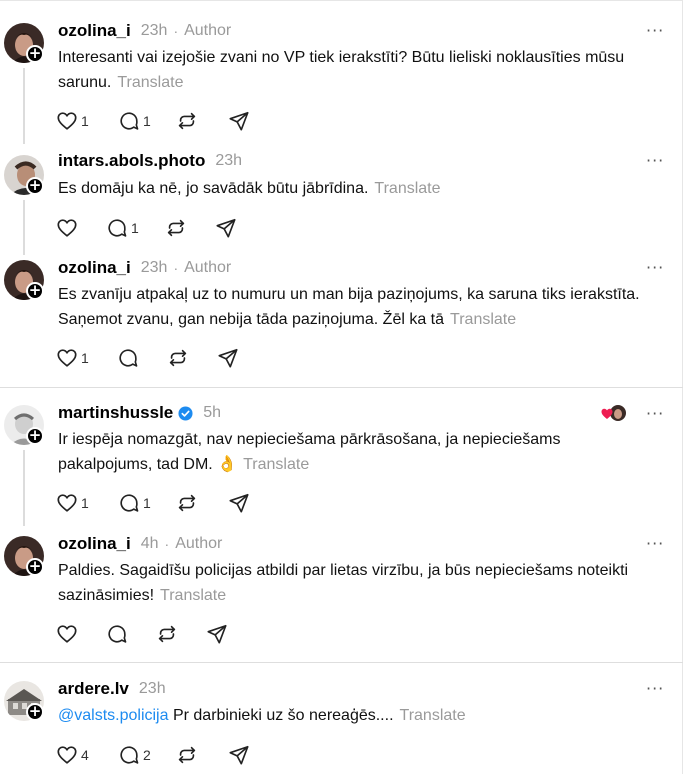  I want to click on mention-link: @valsts.policija, so click(113, 715).